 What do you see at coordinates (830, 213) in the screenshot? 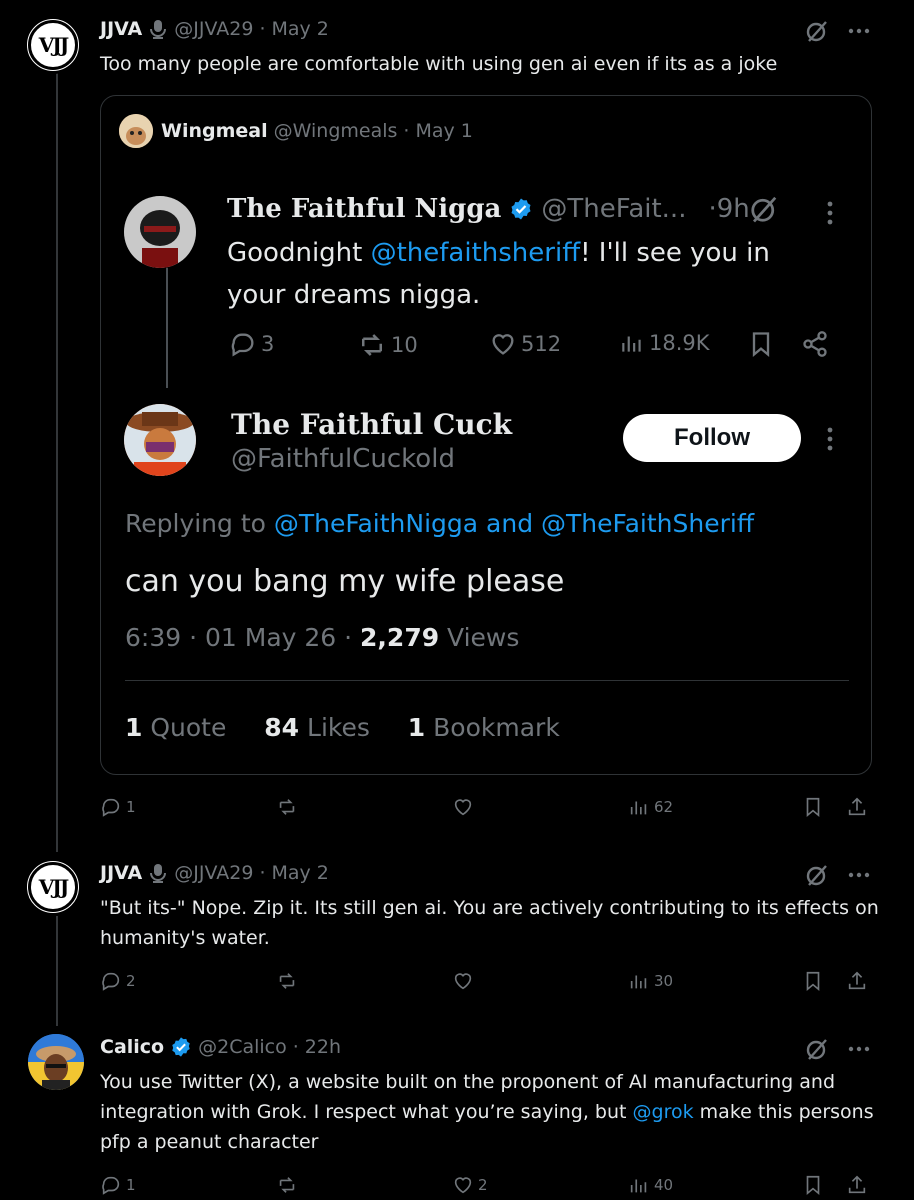
I see `more-vertical-icon` at bounding box center [830, 213].